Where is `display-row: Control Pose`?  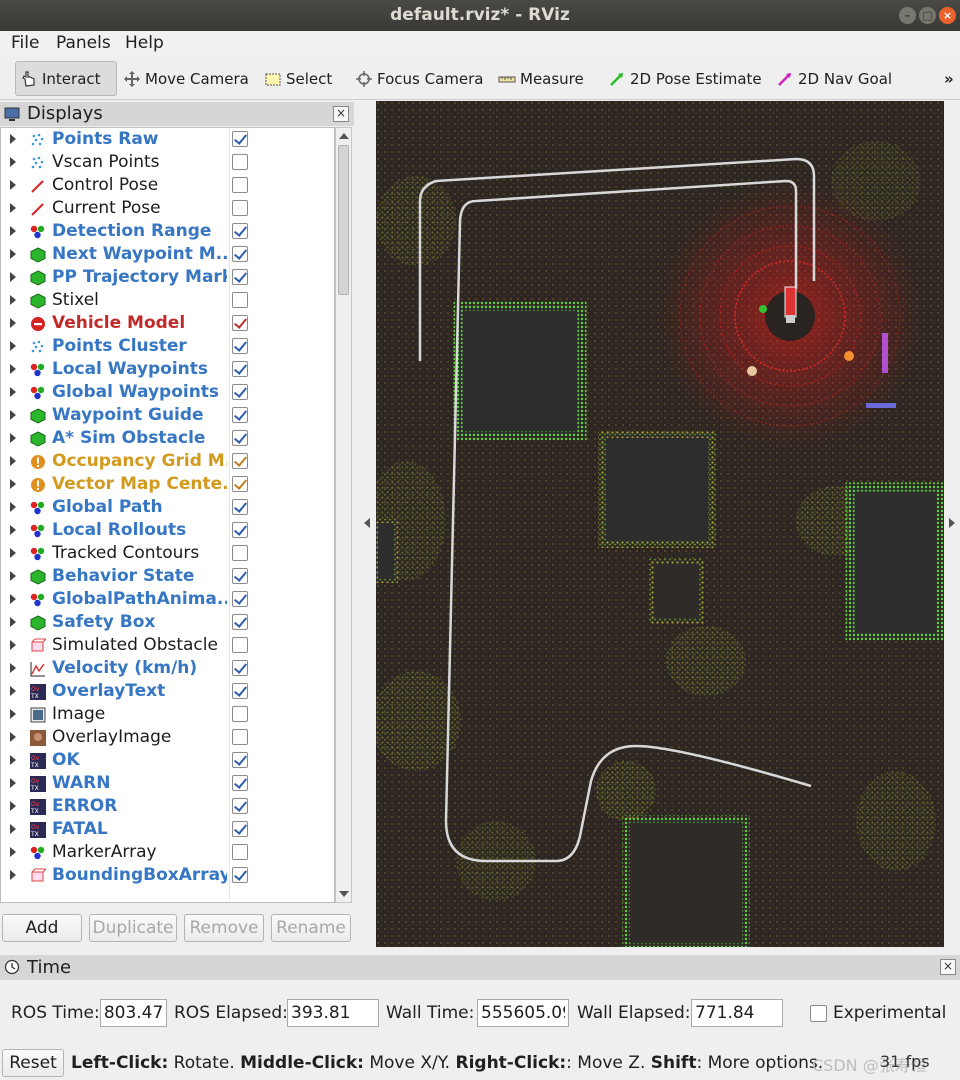 display-row: Control Pose is located at coordinates (167, 185).